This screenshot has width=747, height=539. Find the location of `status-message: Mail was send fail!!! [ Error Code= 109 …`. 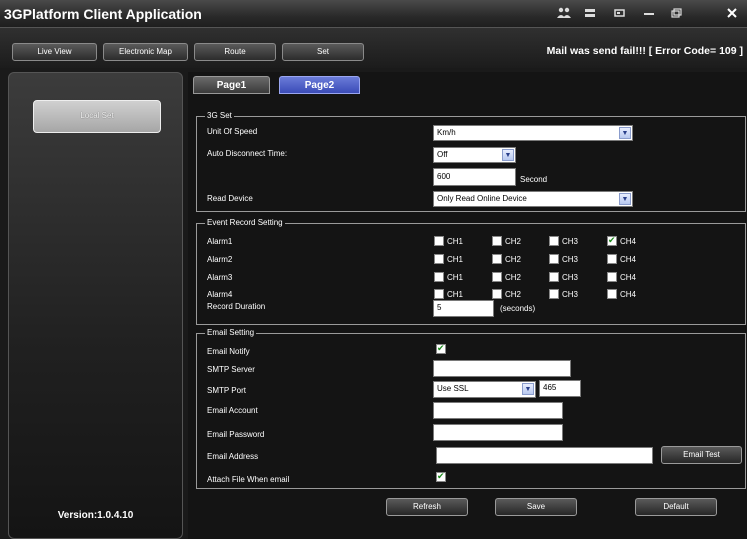

status-message: Mail was send fail!!! [ Error Code= 109 … is located at coordinates (644, 51).